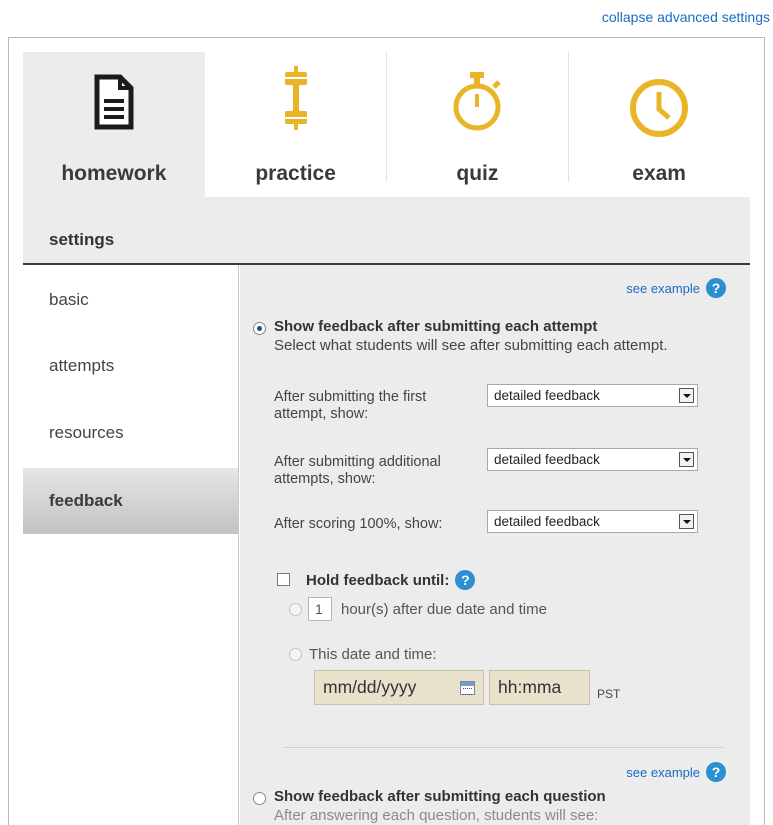  What do you see at coordinates (295, 173) in the screenshot?
I see `tab-label: practice` at bounding box center [295, 173].